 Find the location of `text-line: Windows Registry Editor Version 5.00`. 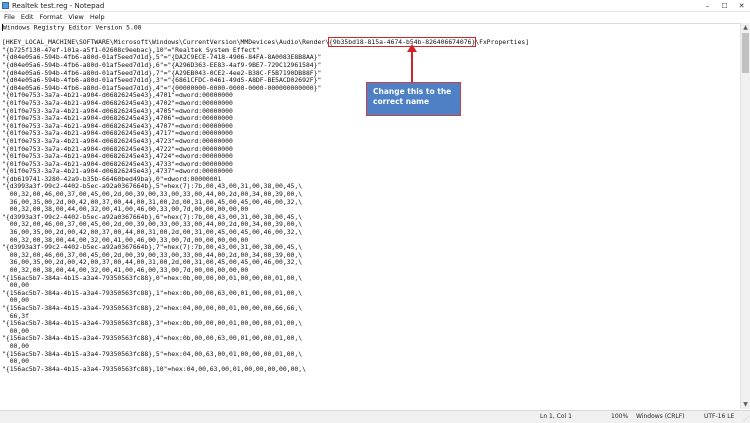

text-line: Windows Registry Editor Version 5.00 is located at coordinates (72, 27).